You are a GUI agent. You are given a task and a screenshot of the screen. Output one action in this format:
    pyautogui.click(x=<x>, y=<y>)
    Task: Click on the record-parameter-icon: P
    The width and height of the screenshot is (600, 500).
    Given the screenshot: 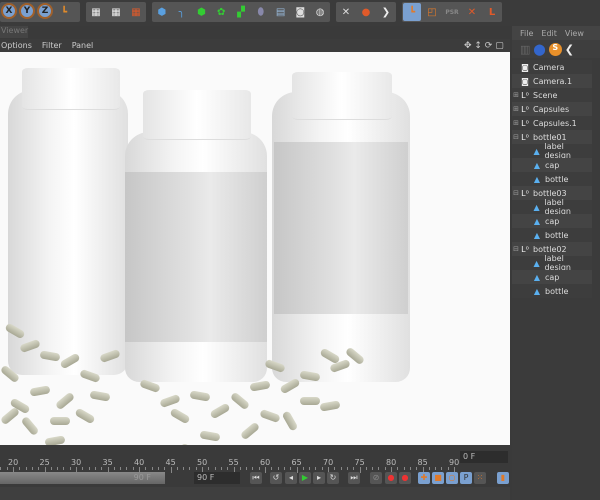 What is the action you would take?
    pyautogui.click(x=466, y=478)
    